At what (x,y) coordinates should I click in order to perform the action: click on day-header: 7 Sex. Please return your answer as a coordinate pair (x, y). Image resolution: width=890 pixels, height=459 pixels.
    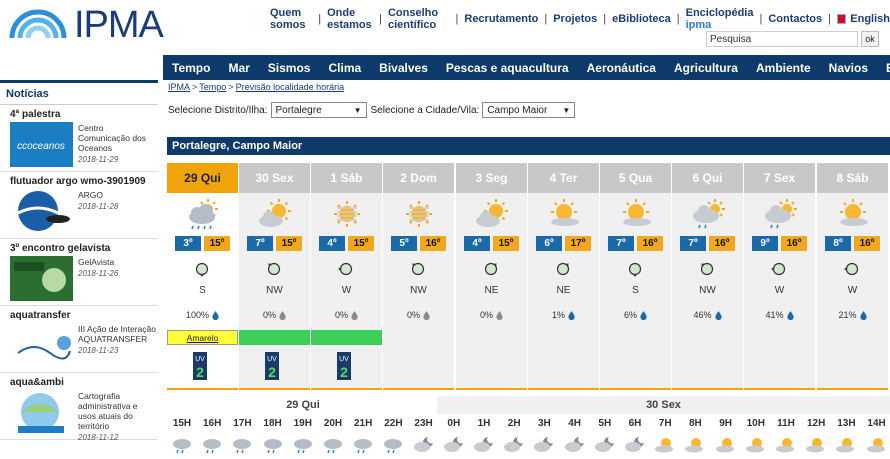
    Looking at the image, I should click on (779, 178).